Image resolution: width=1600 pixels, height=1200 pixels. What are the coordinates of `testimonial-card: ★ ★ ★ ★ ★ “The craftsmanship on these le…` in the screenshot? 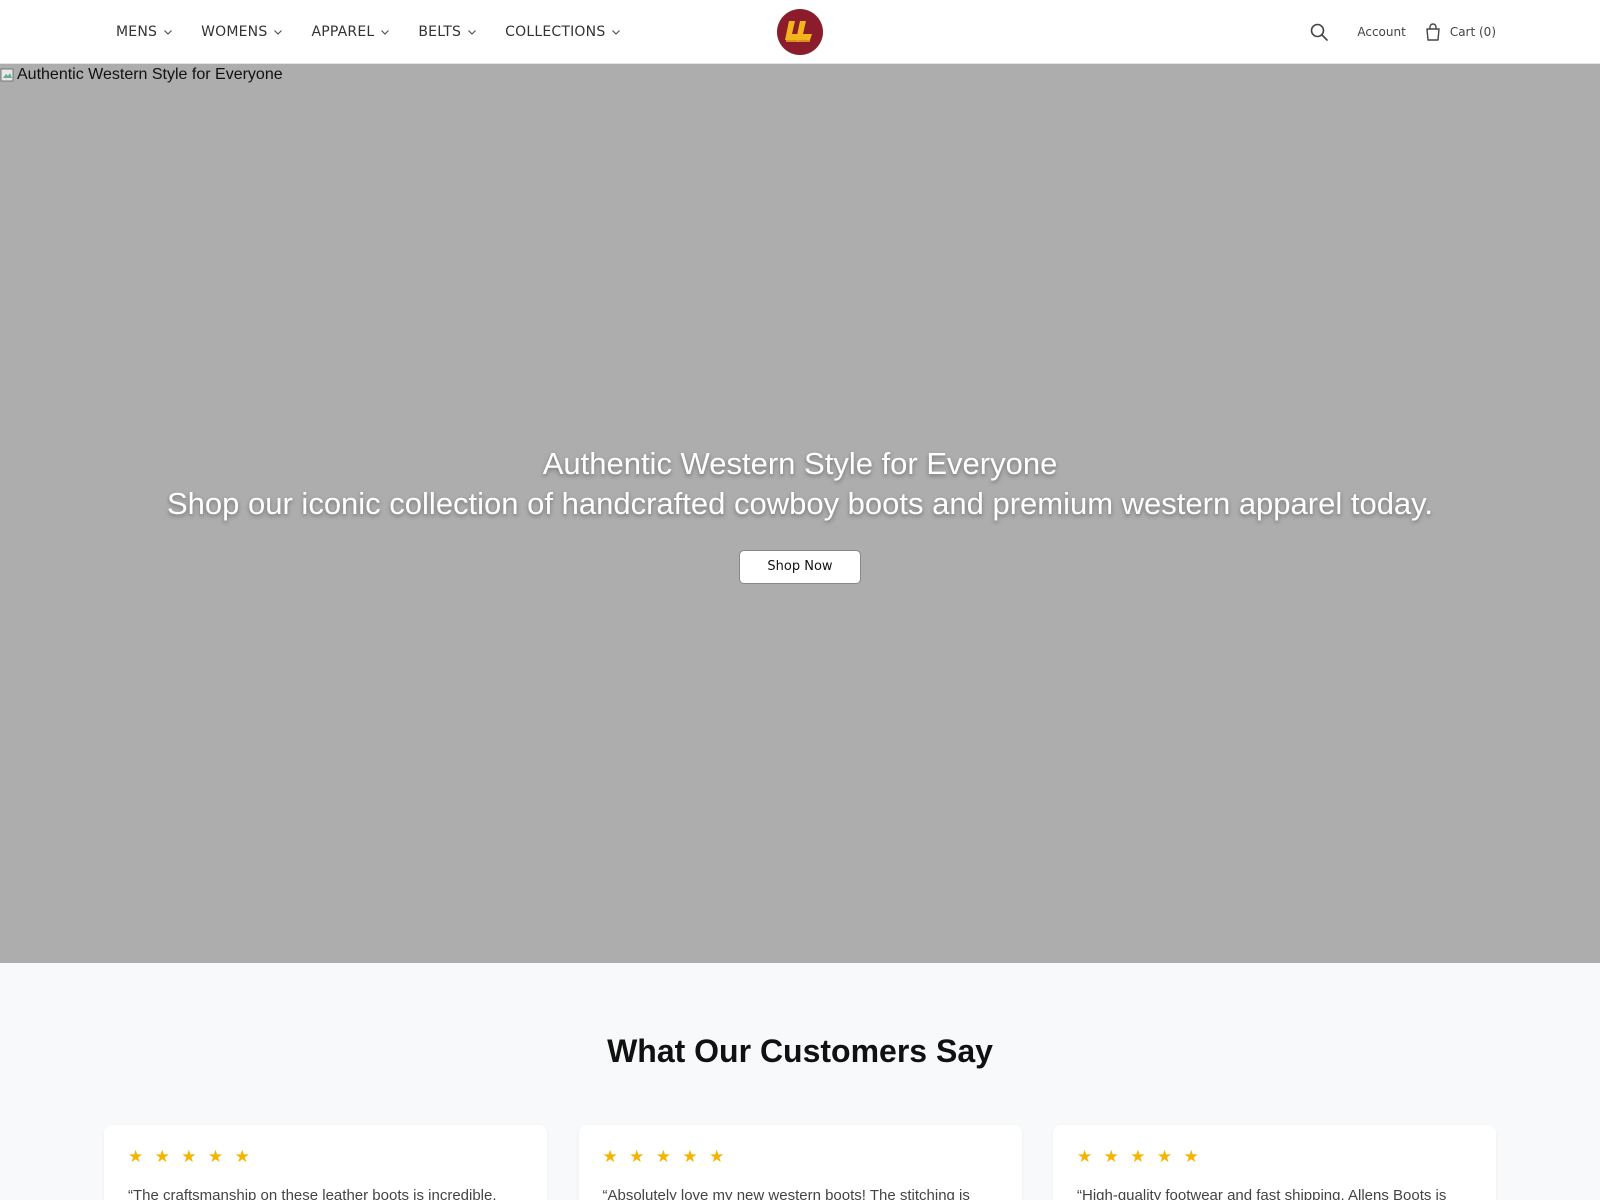 It's located at (325, 1162).